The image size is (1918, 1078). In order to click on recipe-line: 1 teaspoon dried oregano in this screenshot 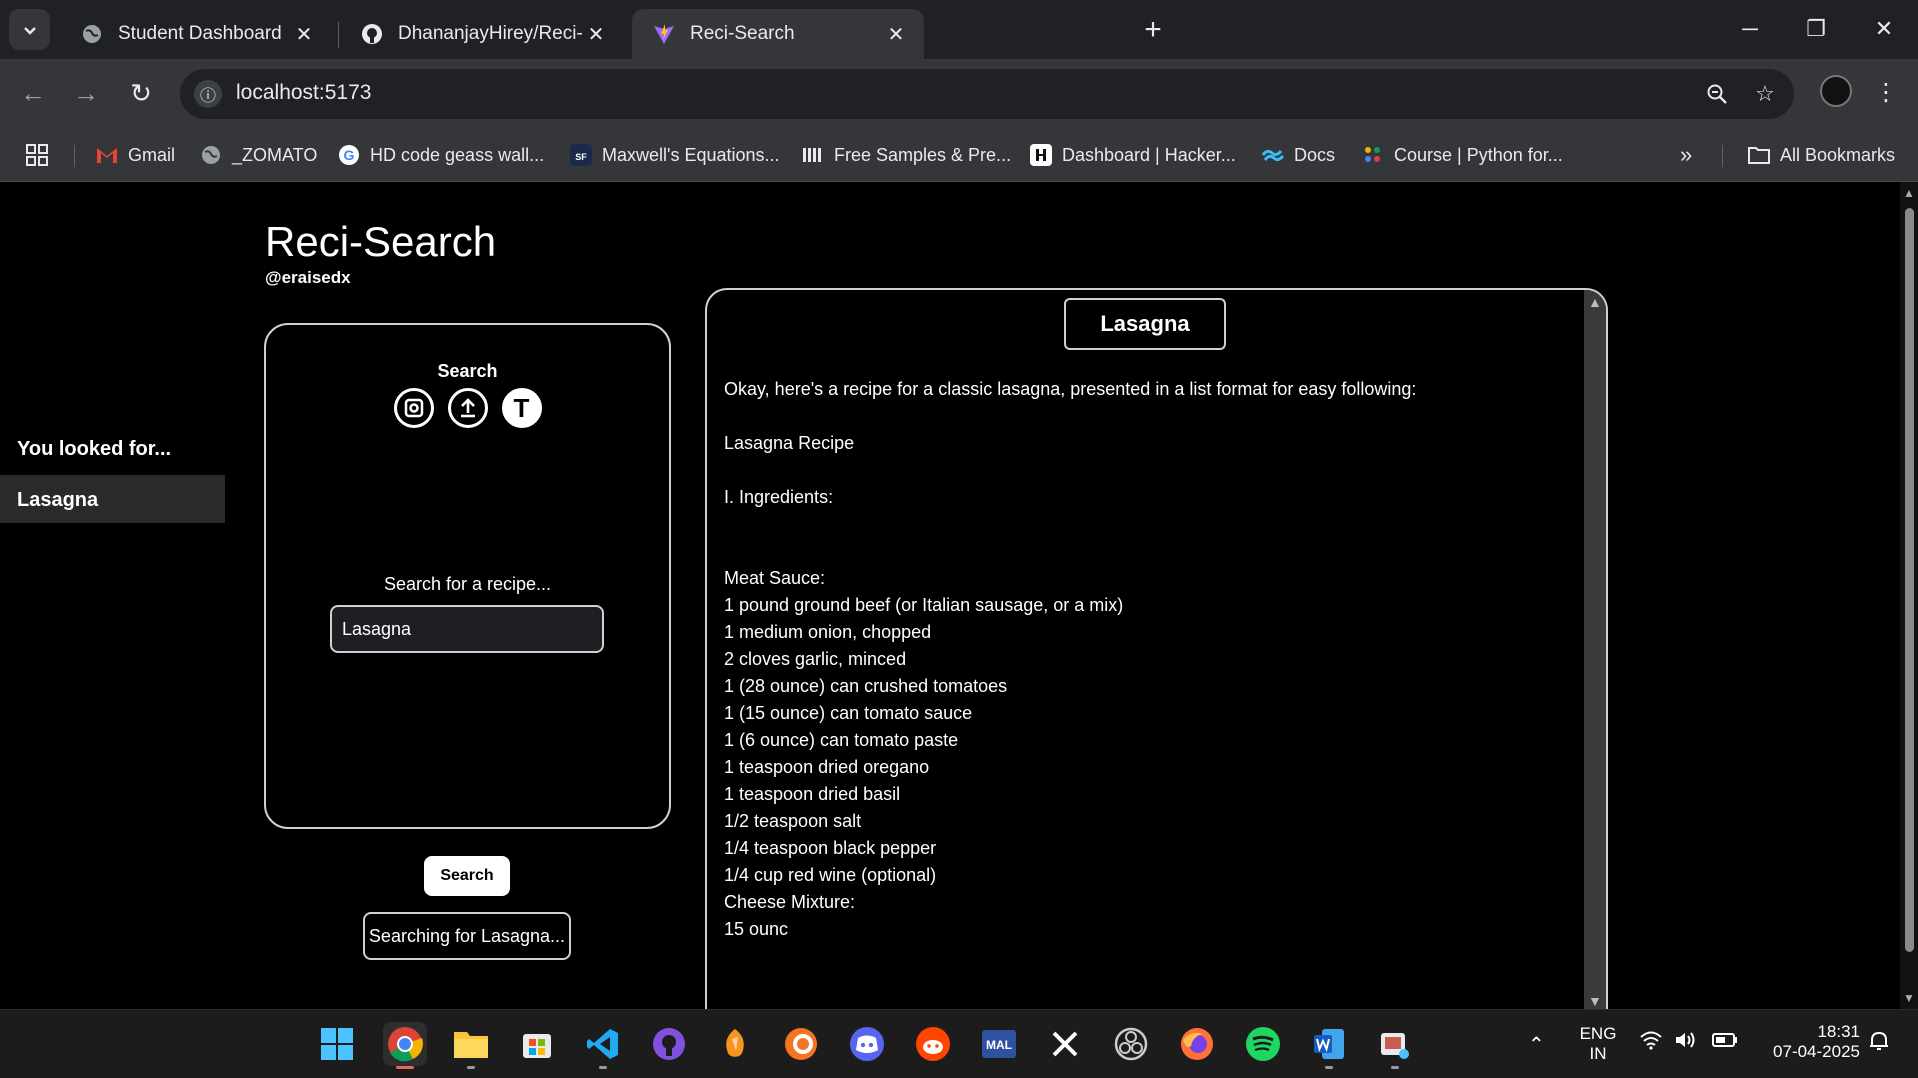, I will do `click(827, 767)`.